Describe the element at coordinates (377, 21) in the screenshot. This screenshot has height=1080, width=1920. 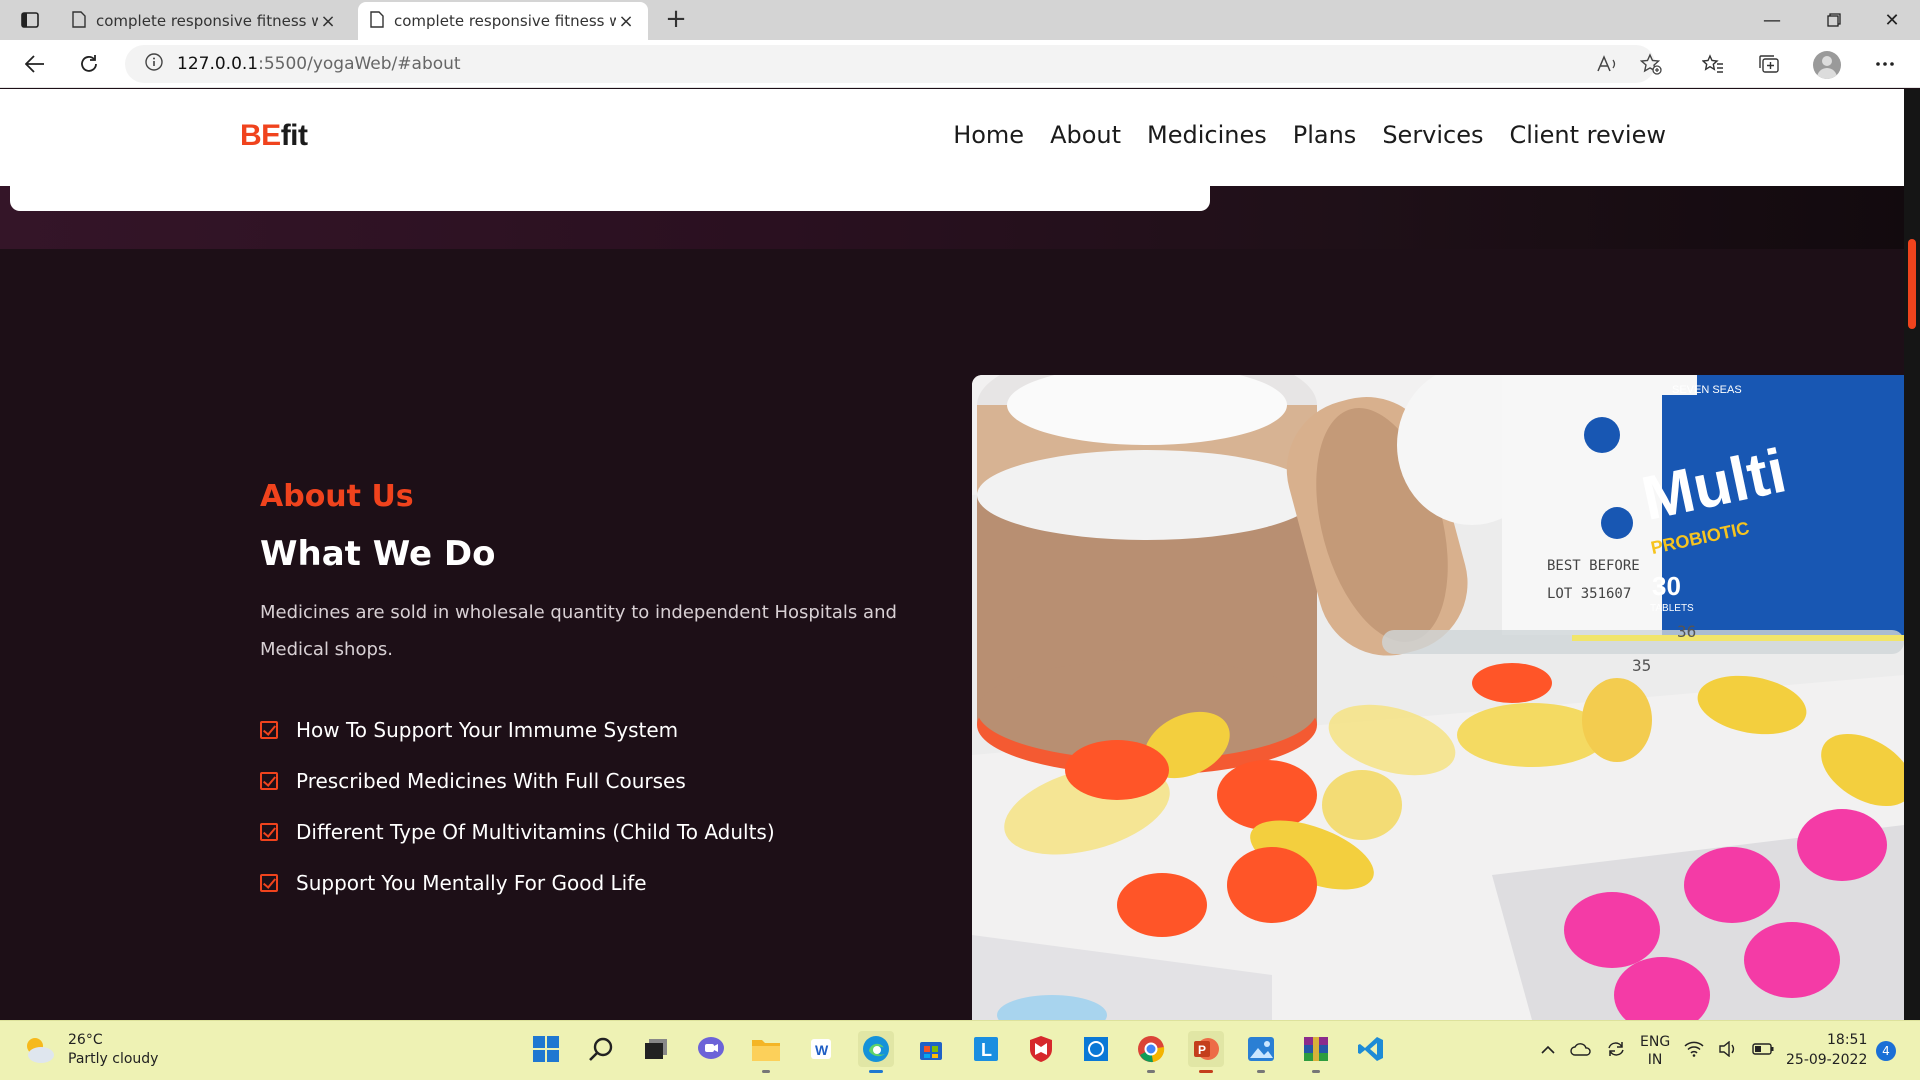
I see `page-icon` at that location.